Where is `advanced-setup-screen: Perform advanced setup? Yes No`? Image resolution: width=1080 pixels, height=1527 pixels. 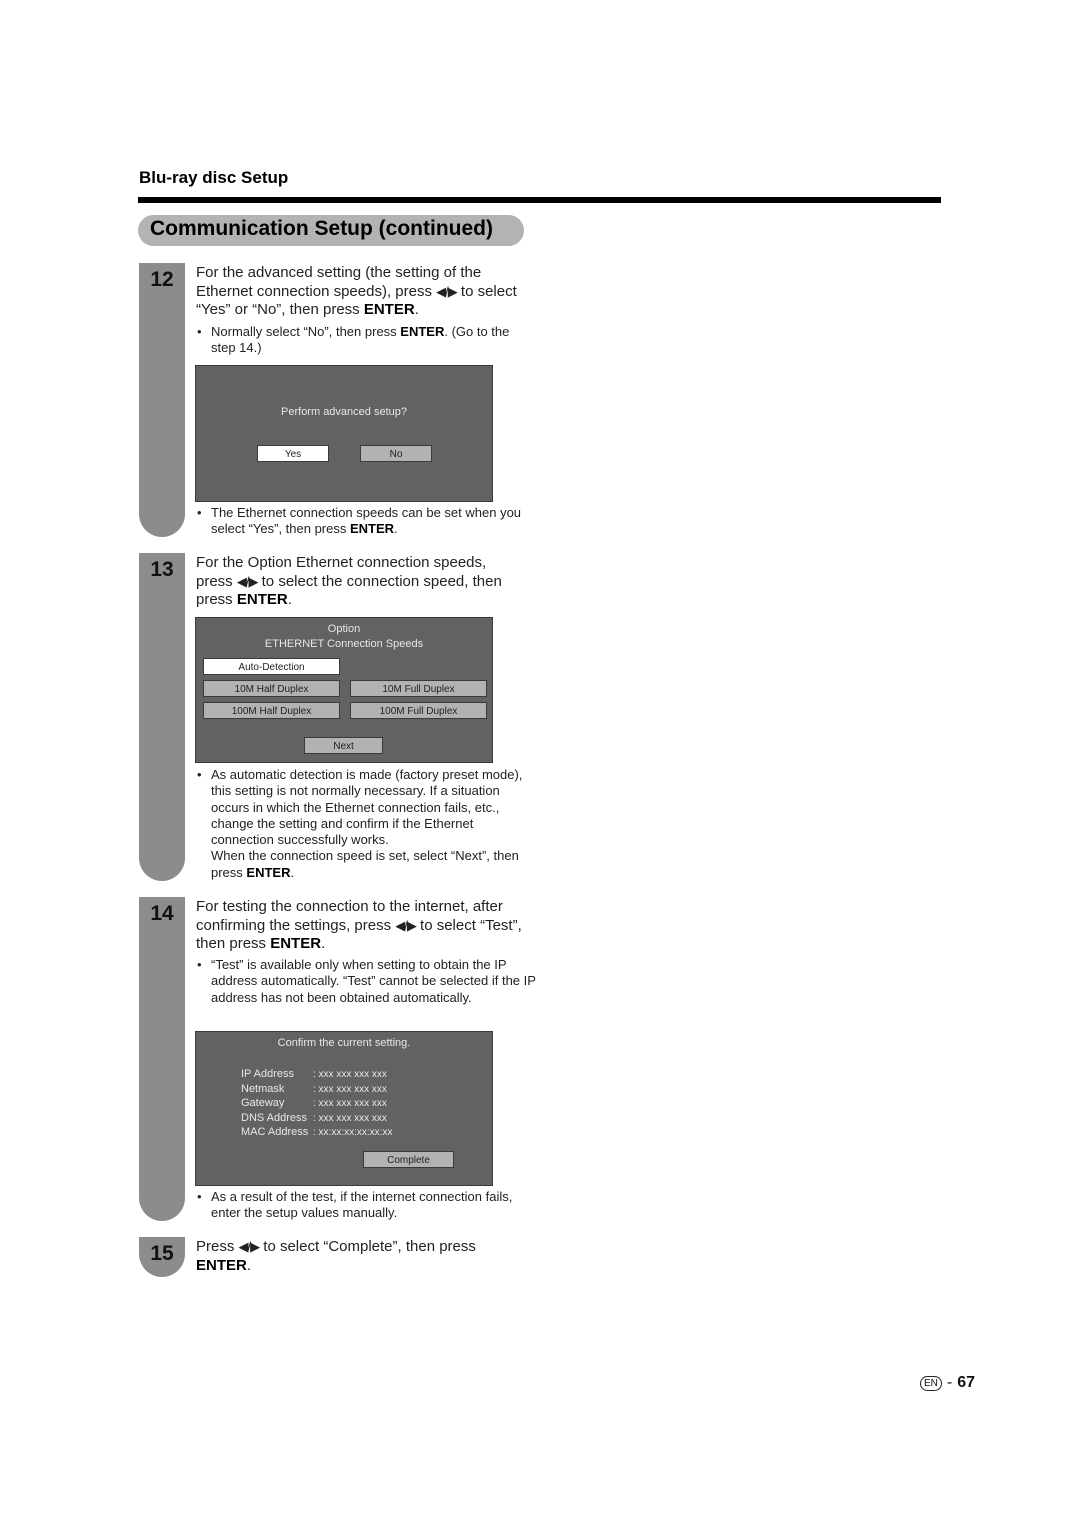
advanced-setup-screen: Perform advanced setup? Yes No is located at coordinates (344, 433).